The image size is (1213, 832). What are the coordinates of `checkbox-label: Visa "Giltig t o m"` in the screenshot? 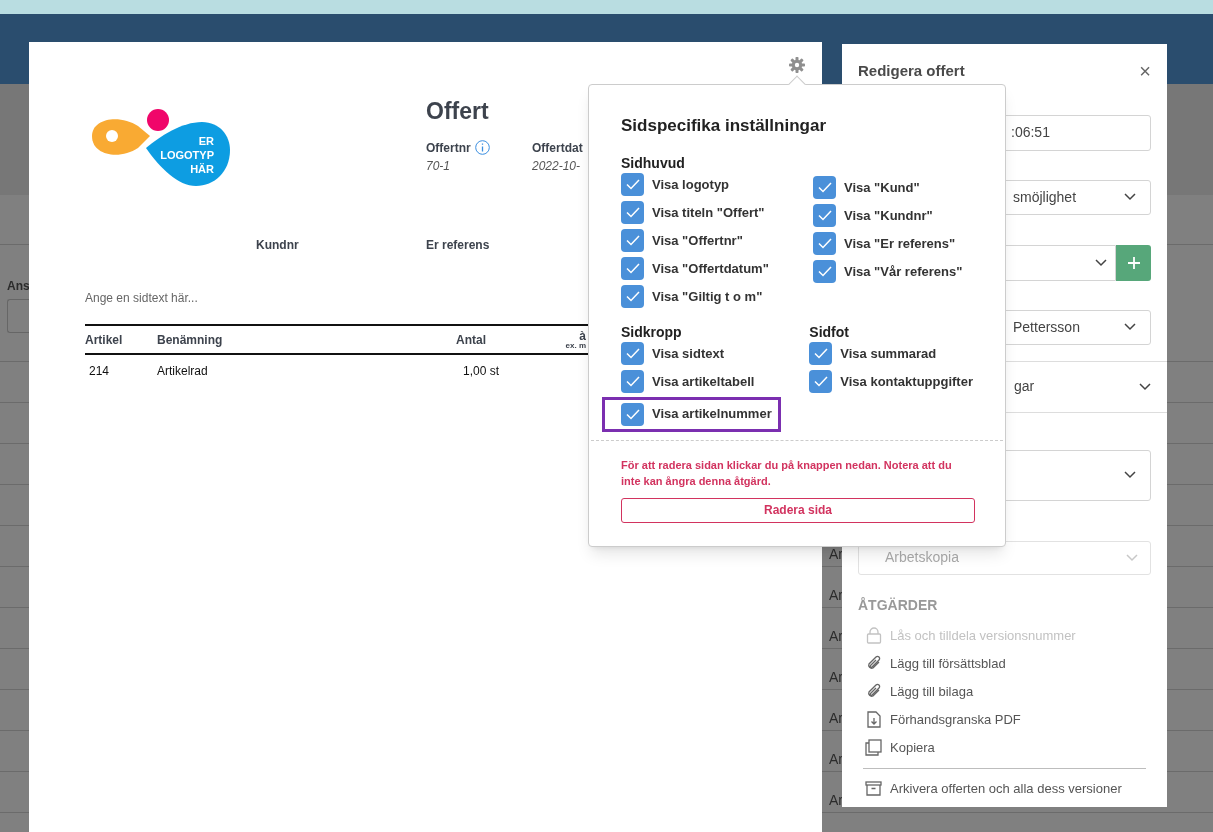 It's located at (707, 296).